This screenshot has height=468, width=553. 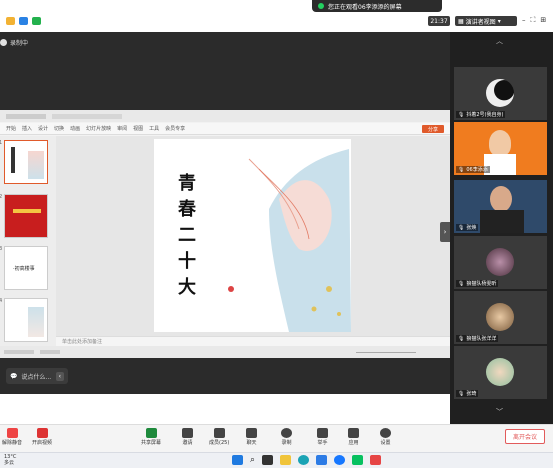 I want to click on chat-button: 聊天, so click(x=251, y=437).